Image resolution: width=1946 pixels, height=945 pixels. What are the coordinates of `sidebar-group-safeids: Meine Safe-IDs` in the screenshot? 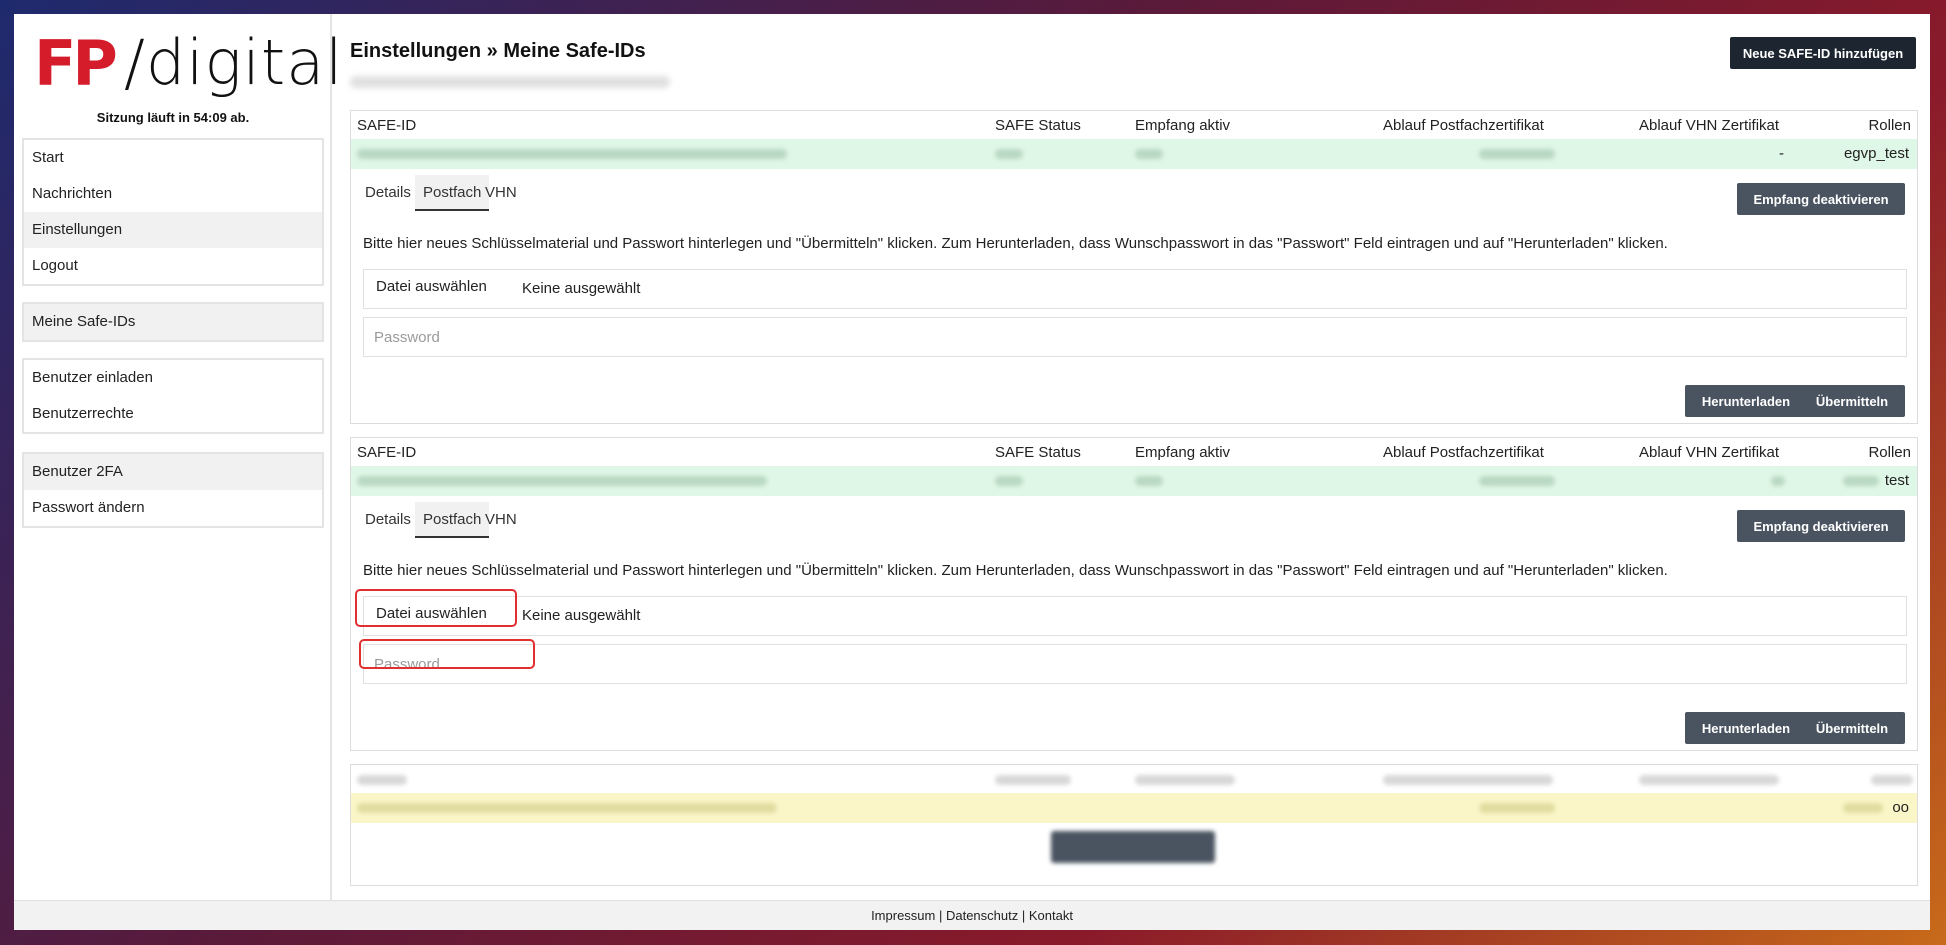 It's located at (173, 322).